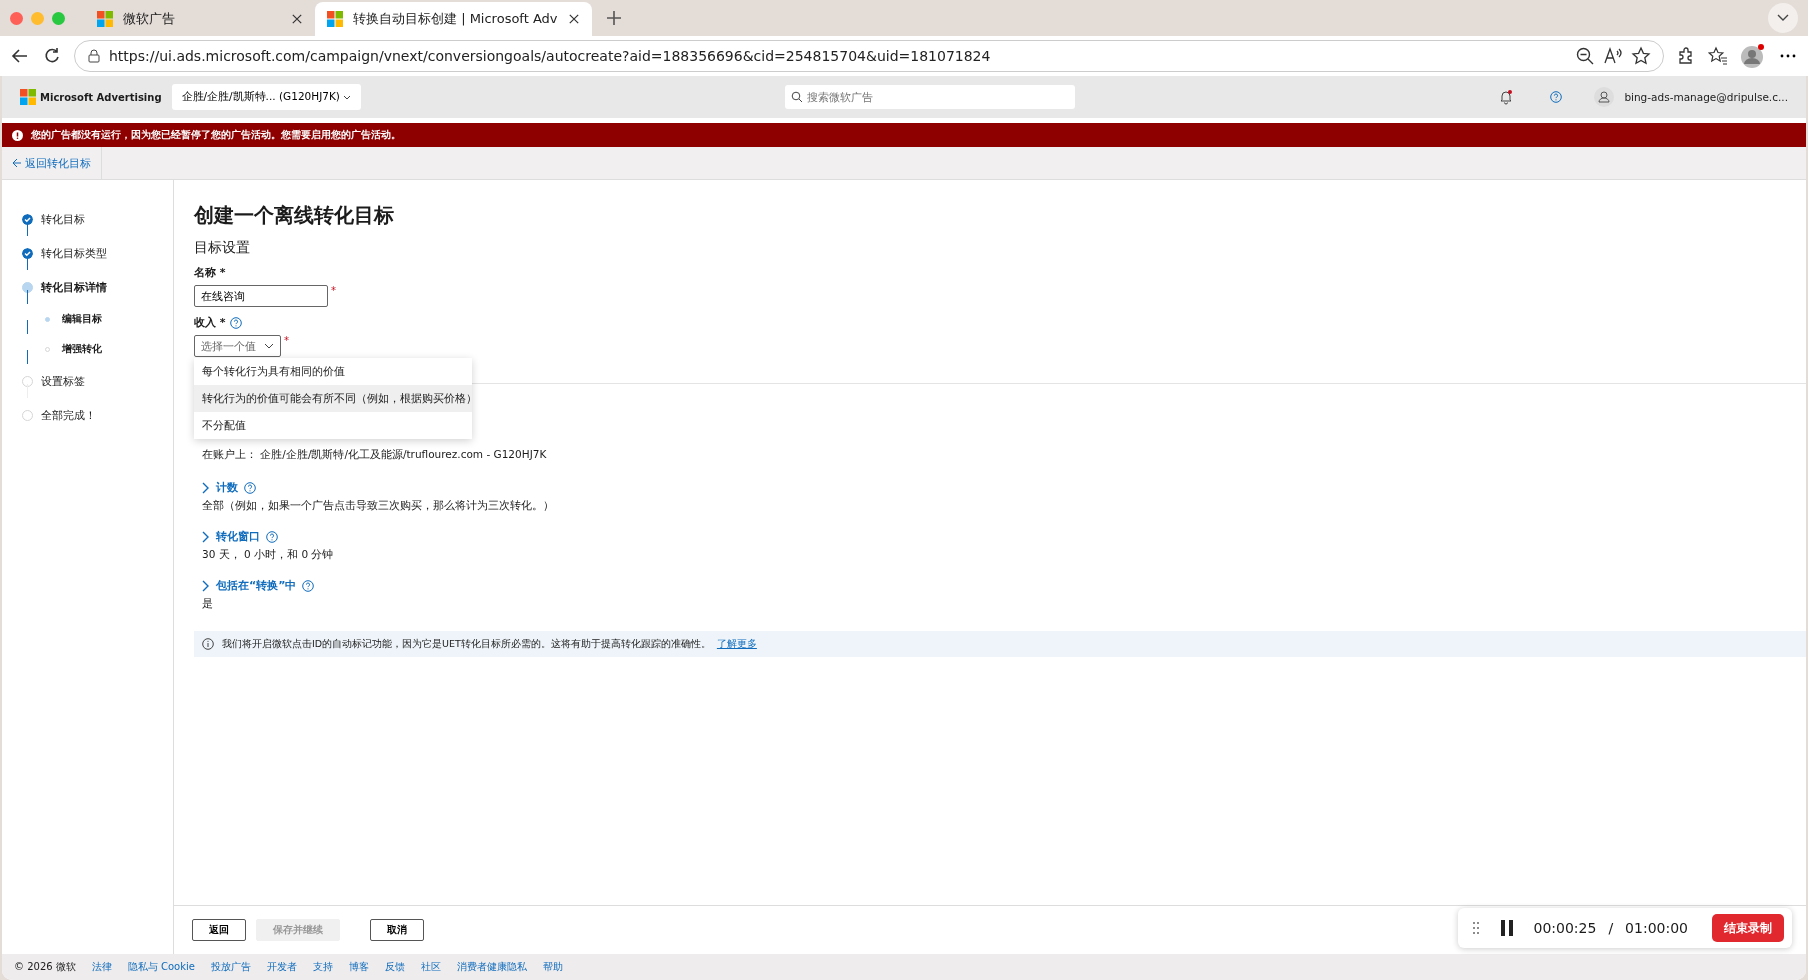 The width and height of the screenshot is (1808, 980). What do you see at coordinates (736, 643) in the screenshot?
I see `learn-more-link: 了解更多` at bounding box center [736, 643].